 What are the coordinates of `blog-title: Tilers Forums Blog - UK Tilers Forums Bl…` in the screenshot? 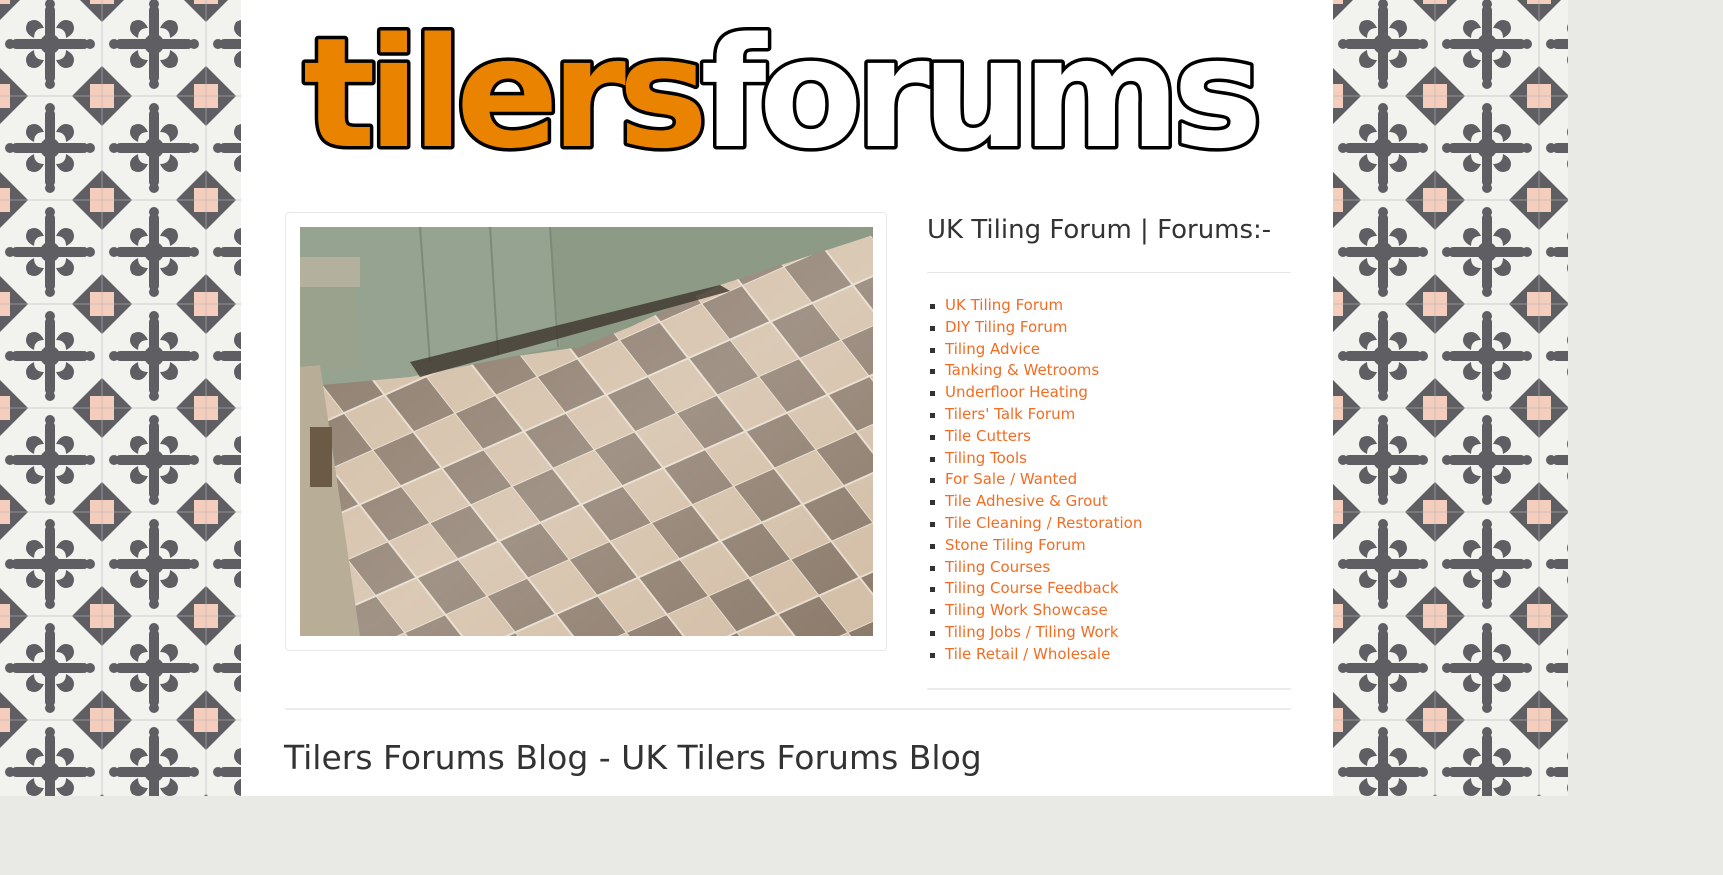 It's located at (633, 757).